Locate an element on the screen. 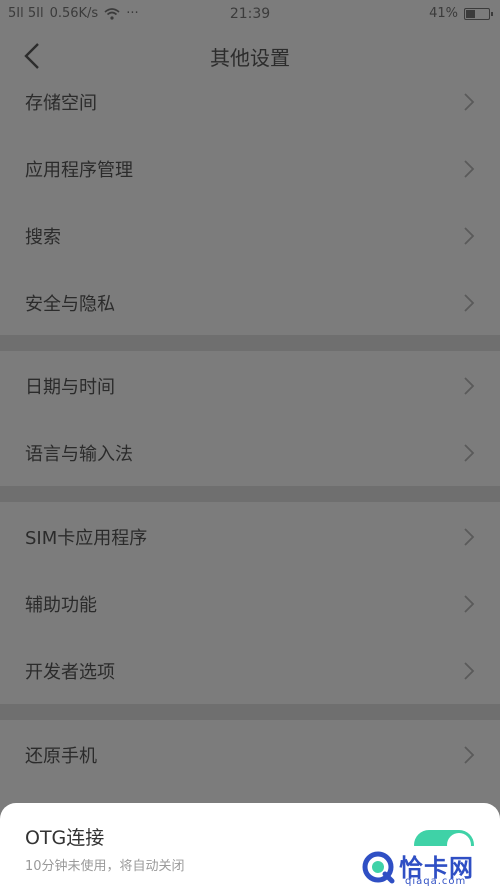  settings-row: 安全与隐私 is located at coordinates (250, 302).